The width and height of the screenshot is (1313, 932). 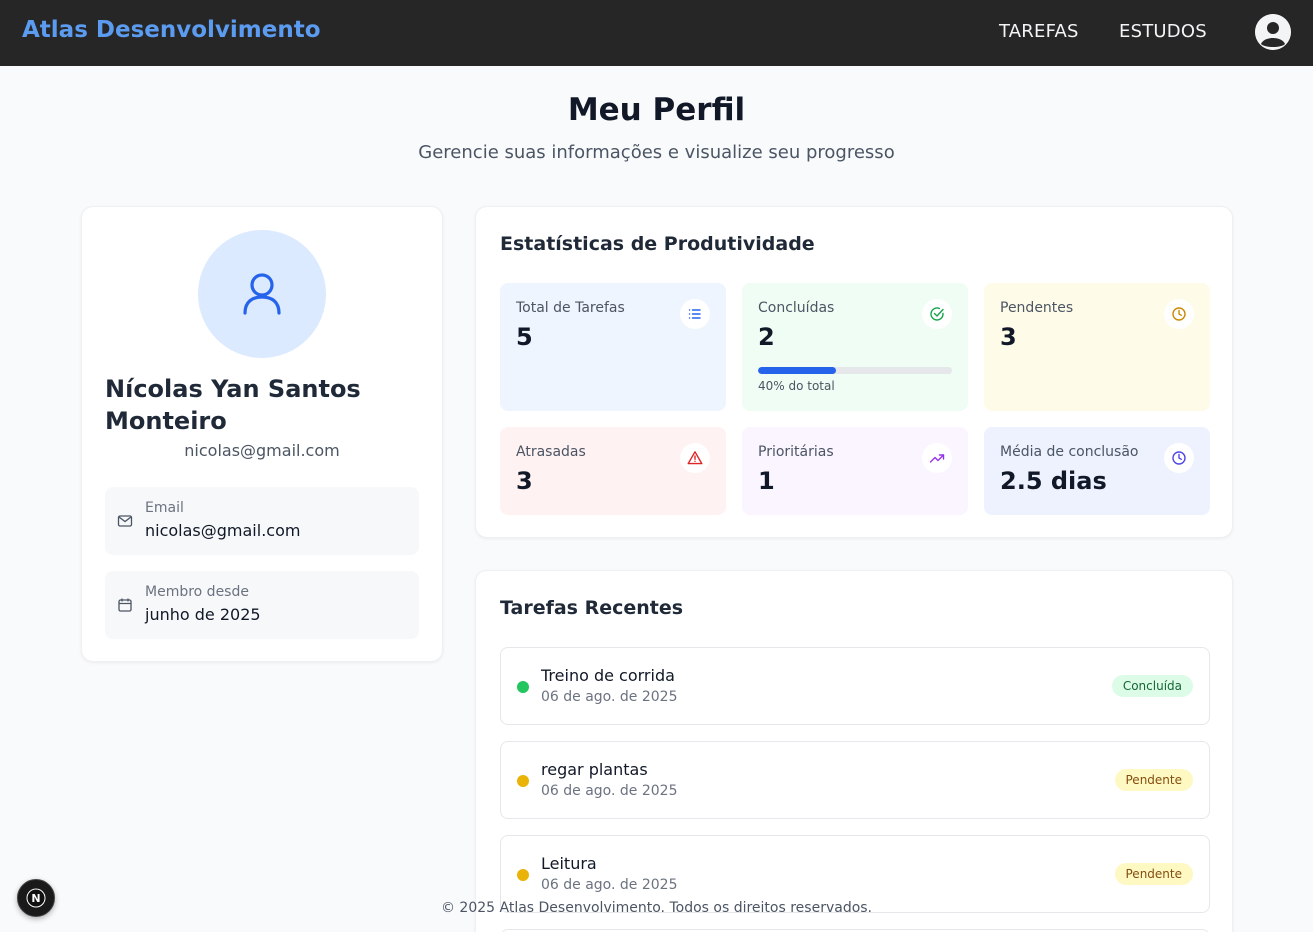 What do you see at coordinates (197, 592) in the screenshot?
I see `member-since-label: Membro desde` at bounding box center [197, 592].